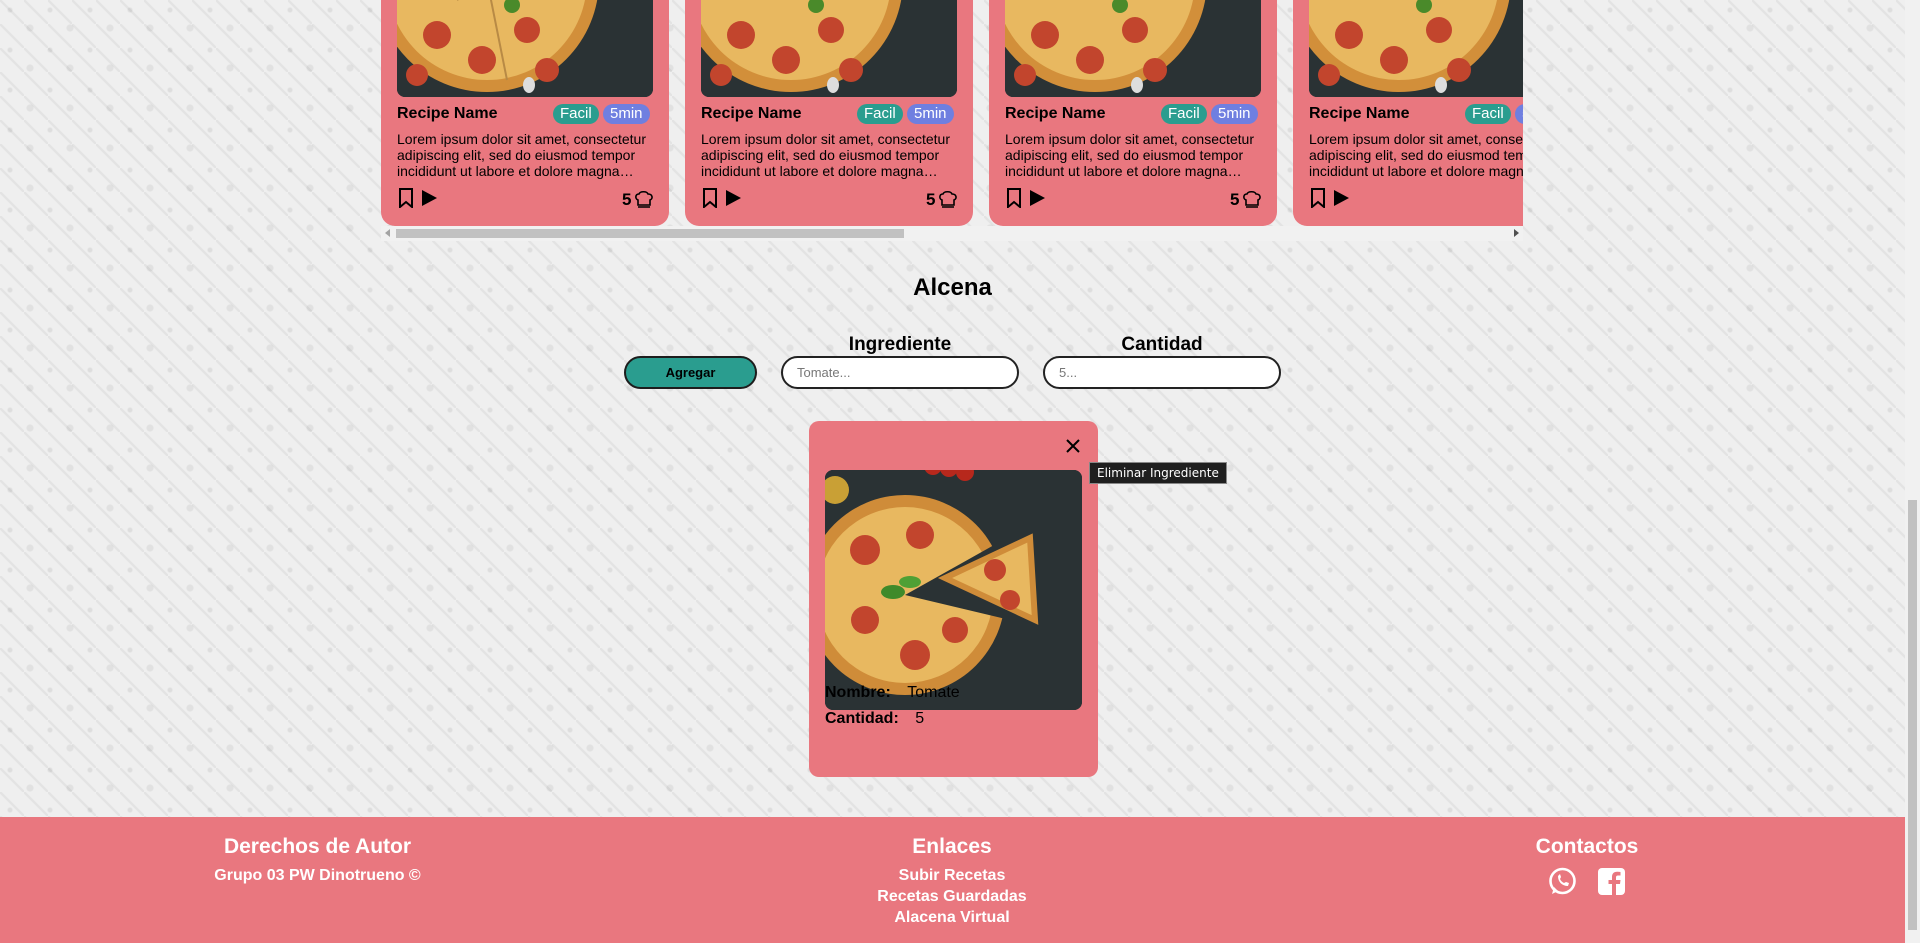 The height and width of the screenshot is (943, 1920). Describe the element at coordinates (1162, 372) in the screenshot. I see `quantity-input` at that location.